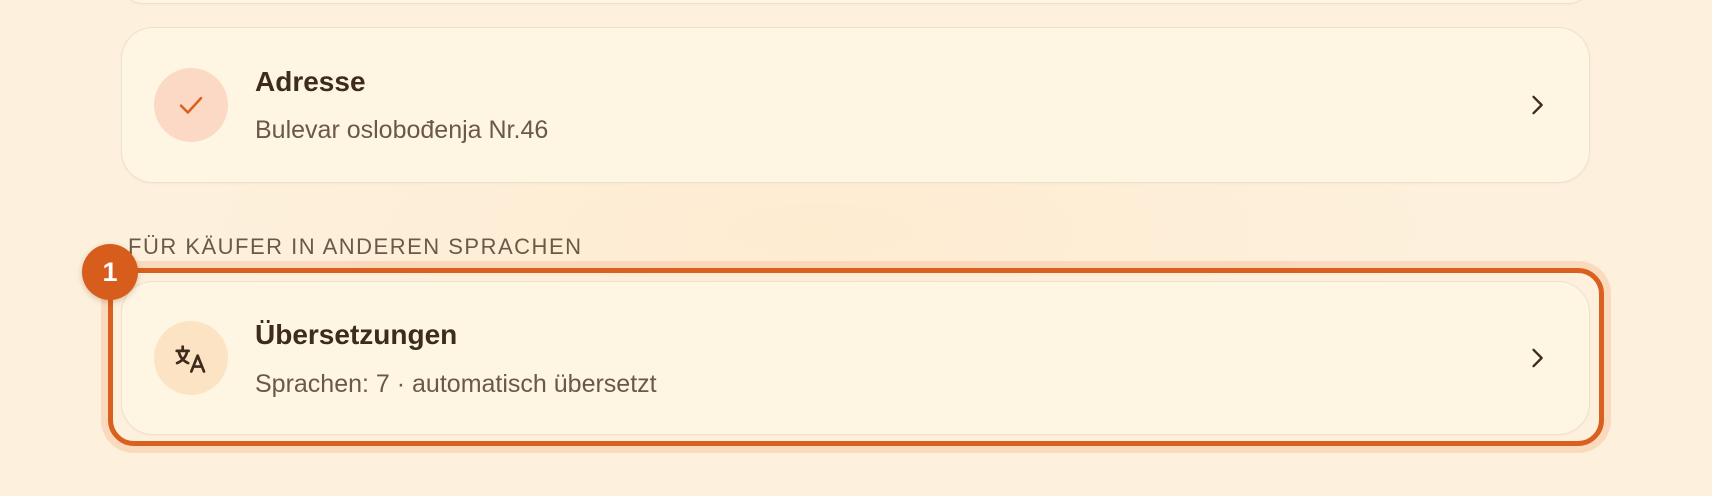 This screenshot has height=496, width=1712. What do you see at coordinates (356, 334) in the screenshot?
I see `translations-title: Übersetzungen` at bounding box center [356, 334].